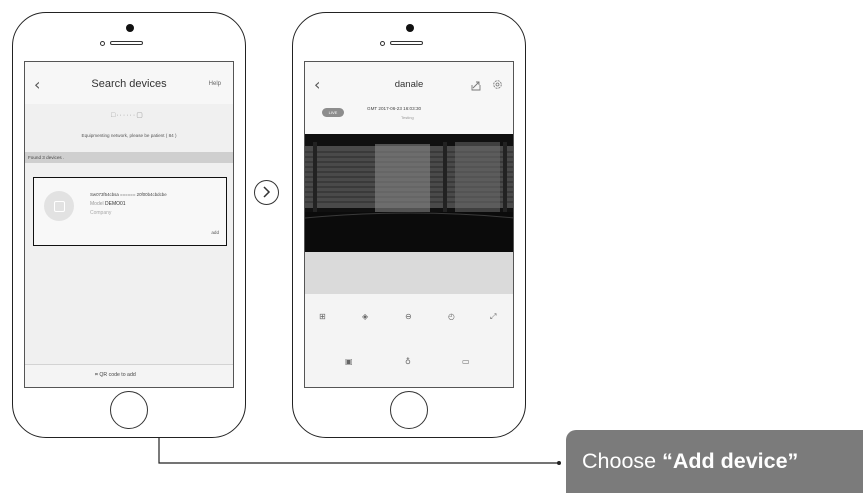 This screenshot has height=493, width=863. What do you see at coordinates (59, 206) in the screenshot?
I see `device-avatar` at bounding box center [59, 206].